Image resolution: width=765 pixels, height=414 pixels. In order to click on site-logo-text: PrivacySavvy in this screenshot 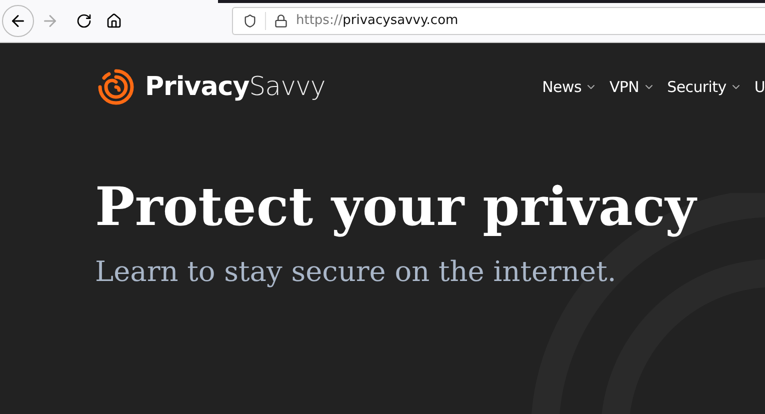, I will do `click(235, 87)`.